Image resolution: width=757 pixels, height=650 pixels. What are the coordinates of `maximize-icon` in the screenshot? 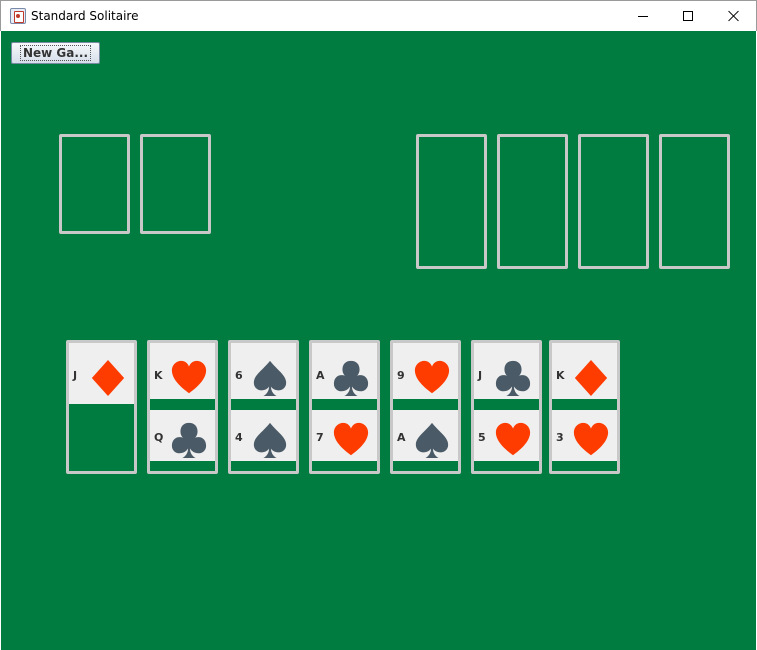 It's located at (688, 16).